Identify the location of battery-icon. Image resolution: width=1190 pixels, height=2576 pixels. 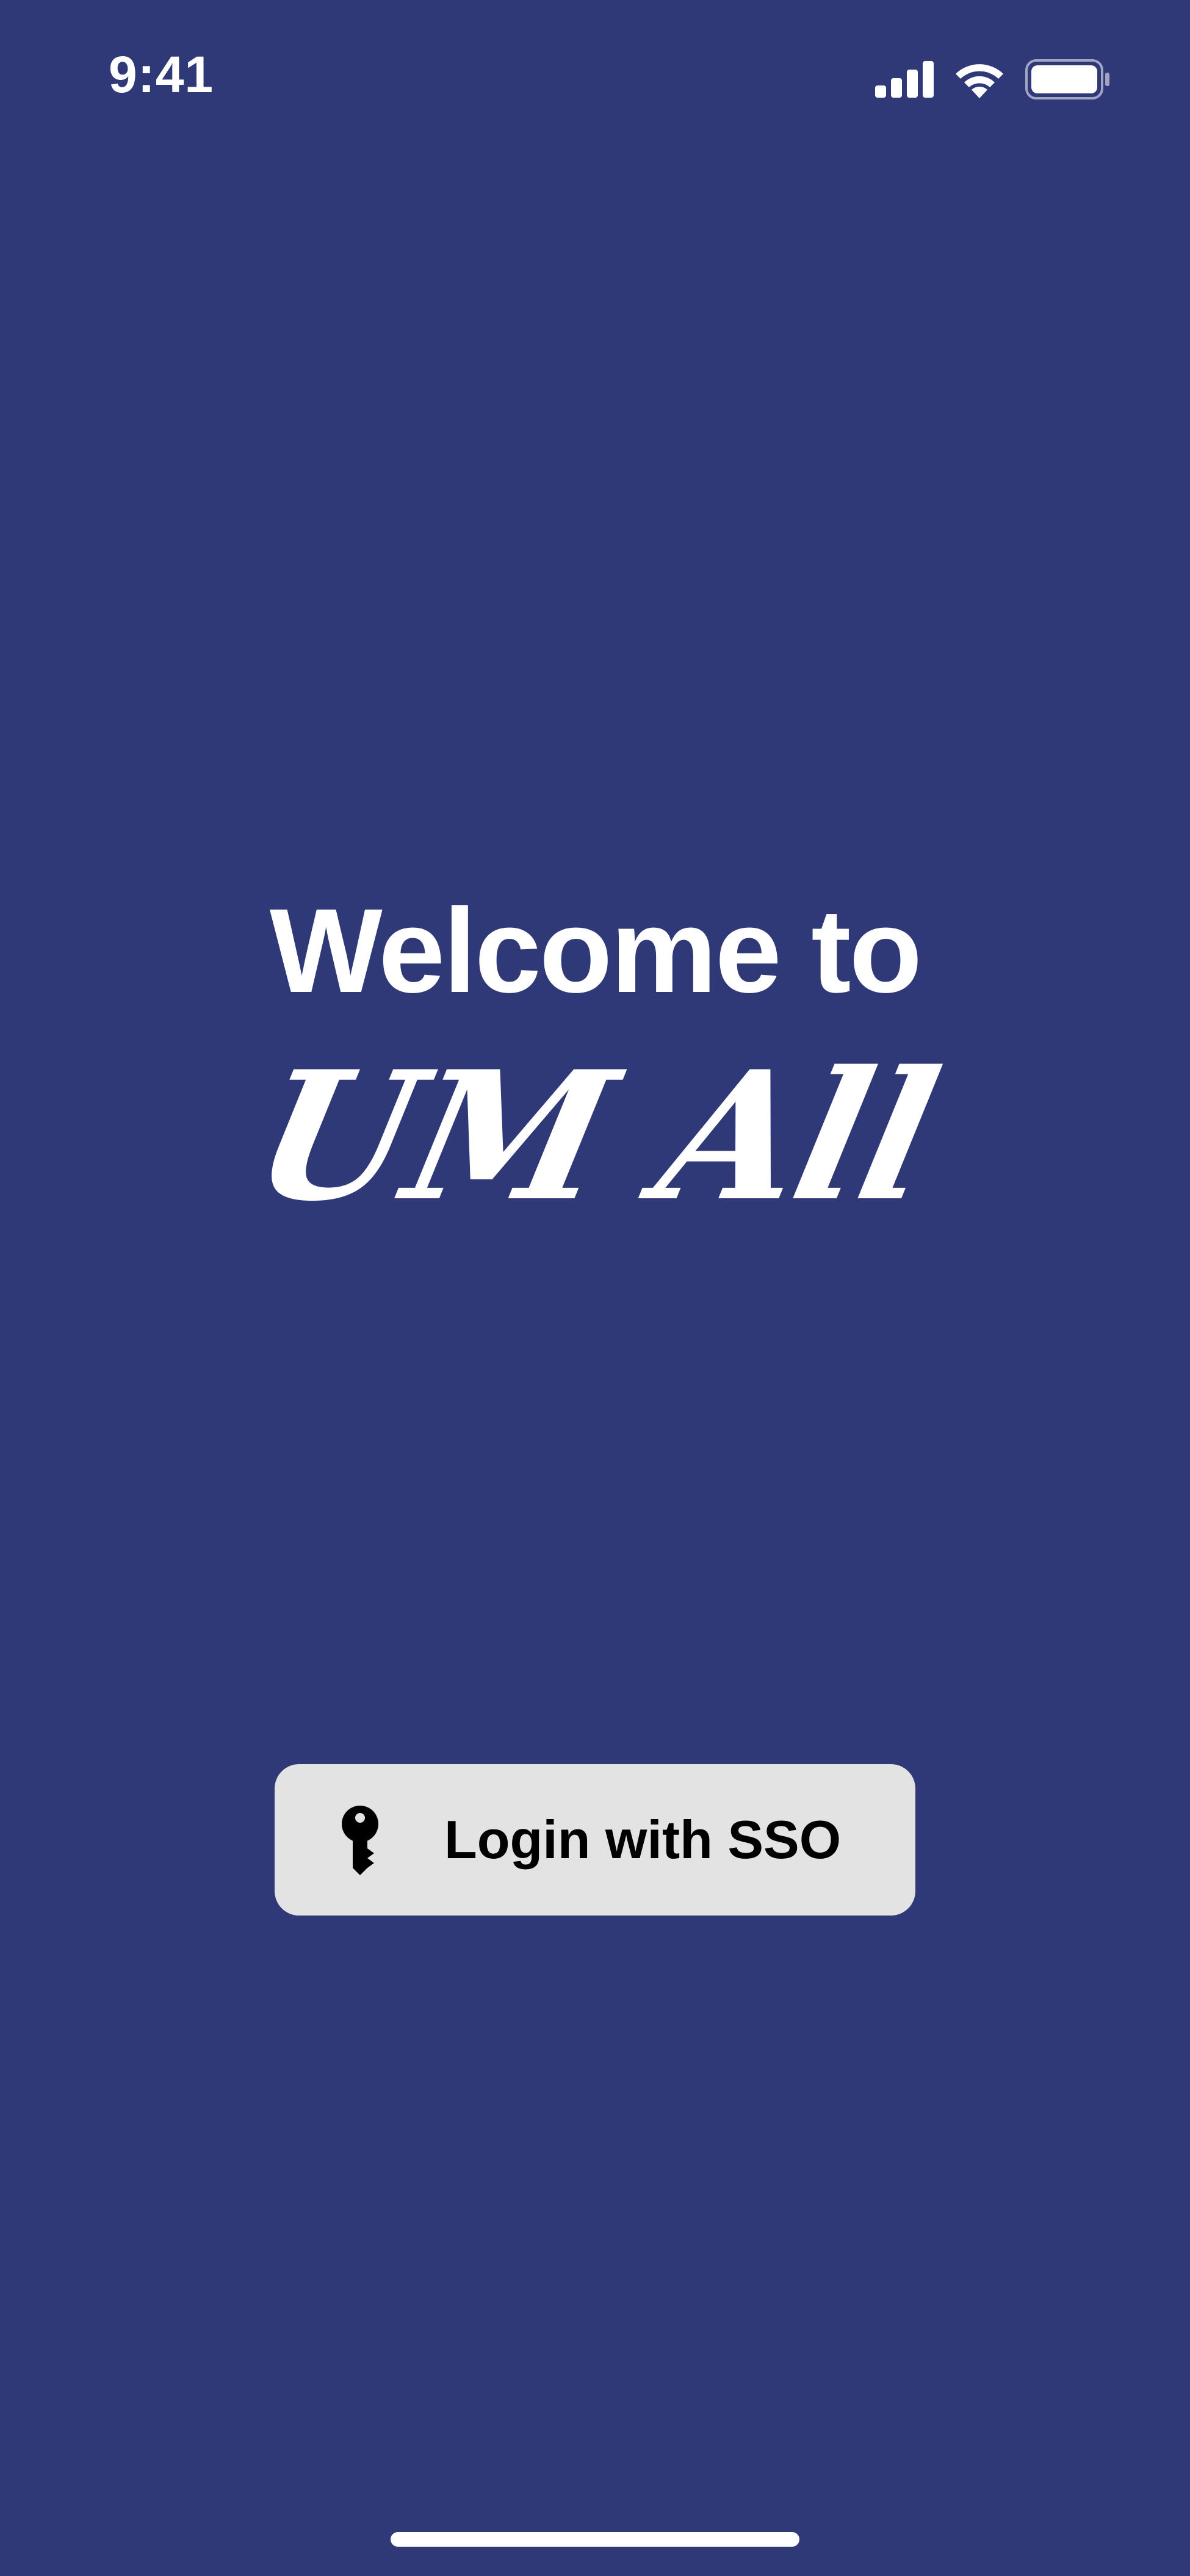
(1068, 79).